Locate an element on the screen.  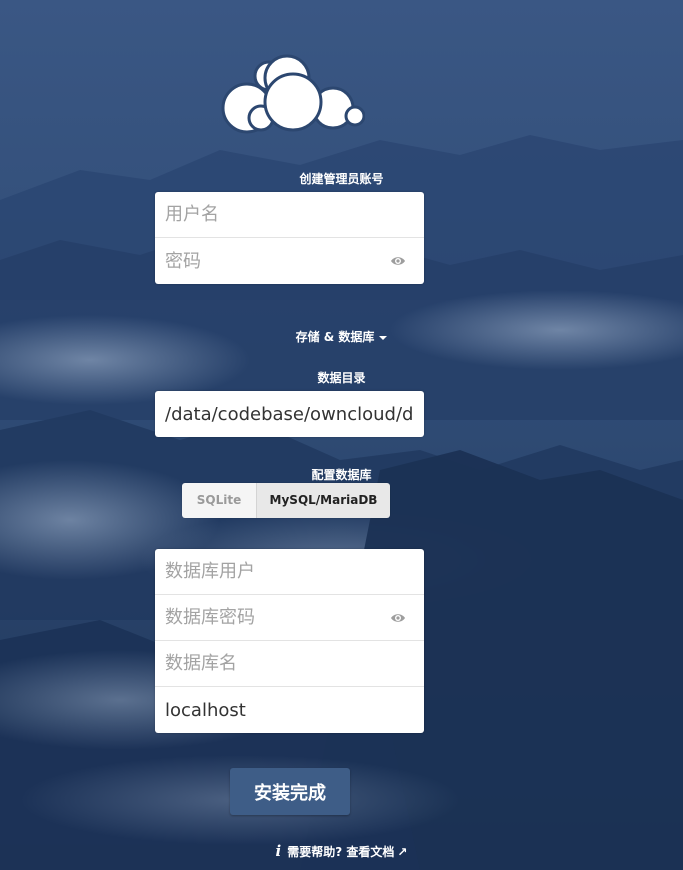
help-link: i 需要帮助? 查看文档 ↗ is located at coordinates (341, 851).